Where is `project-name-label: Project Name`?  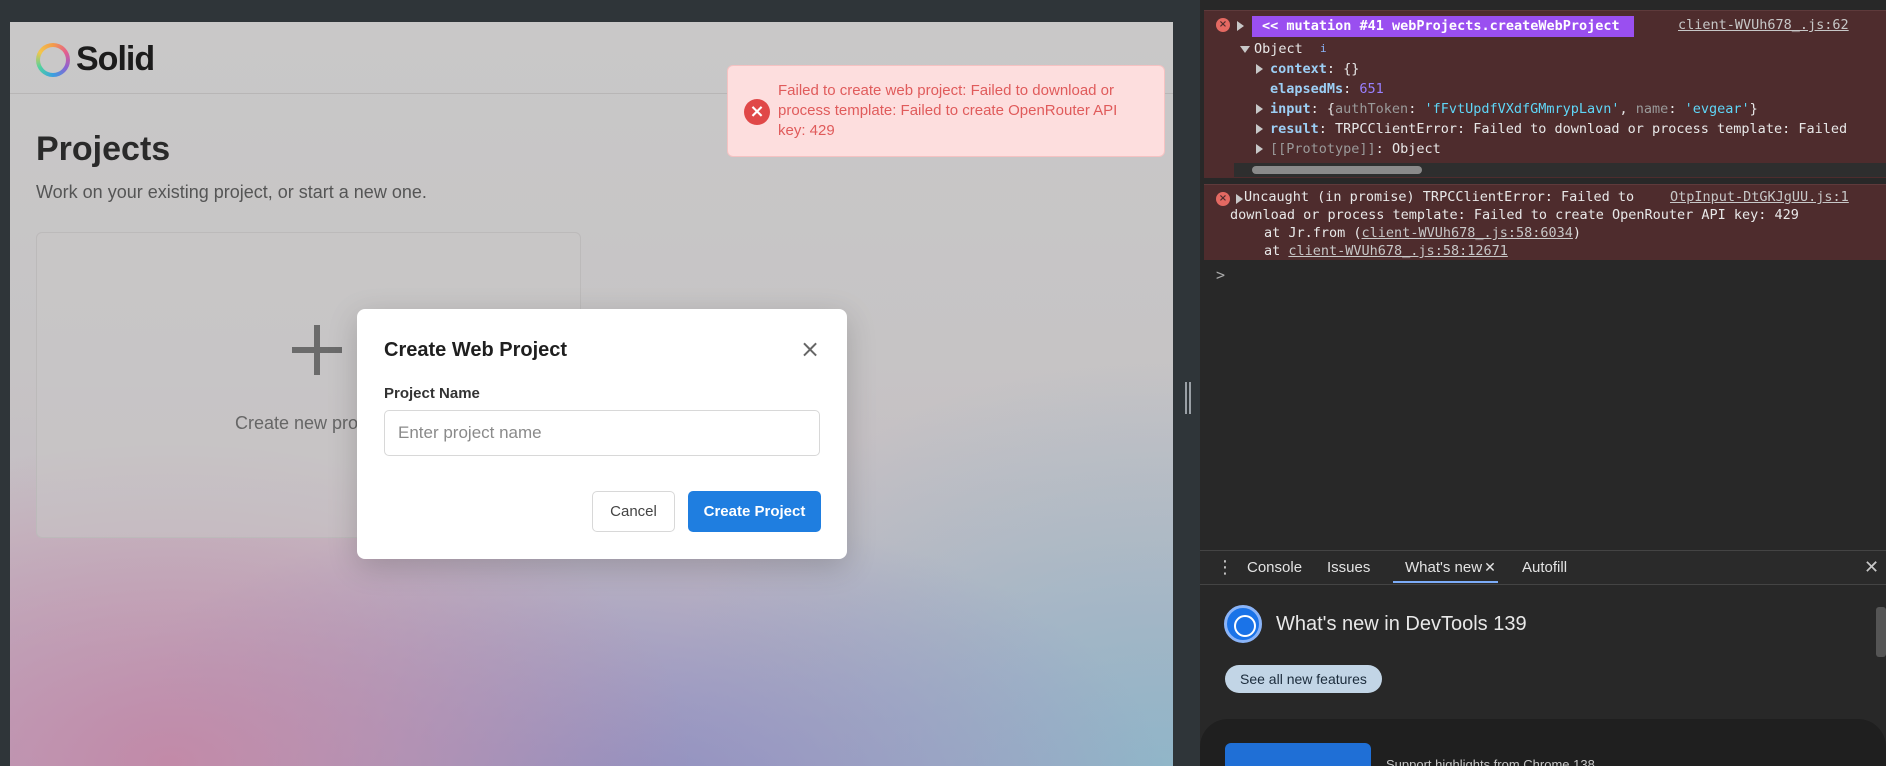 project-name-label: Project Name is located at coordinates (432, 393).